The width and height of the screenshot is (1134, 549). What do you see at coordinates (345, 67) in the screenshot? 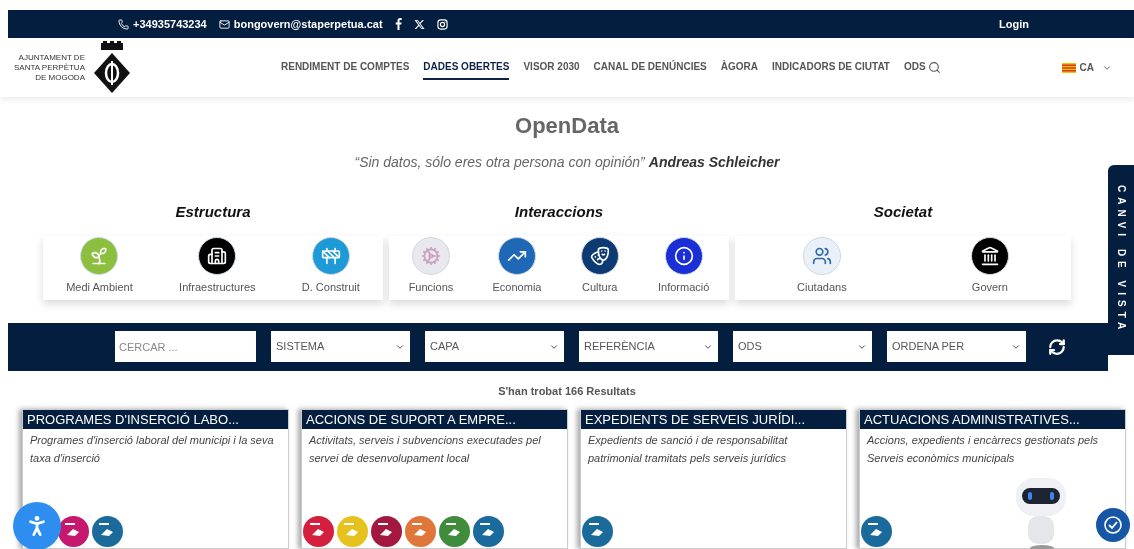
I see `nav-link: RENDIMENT DE COMPTES` at bounding box center [345, 67].